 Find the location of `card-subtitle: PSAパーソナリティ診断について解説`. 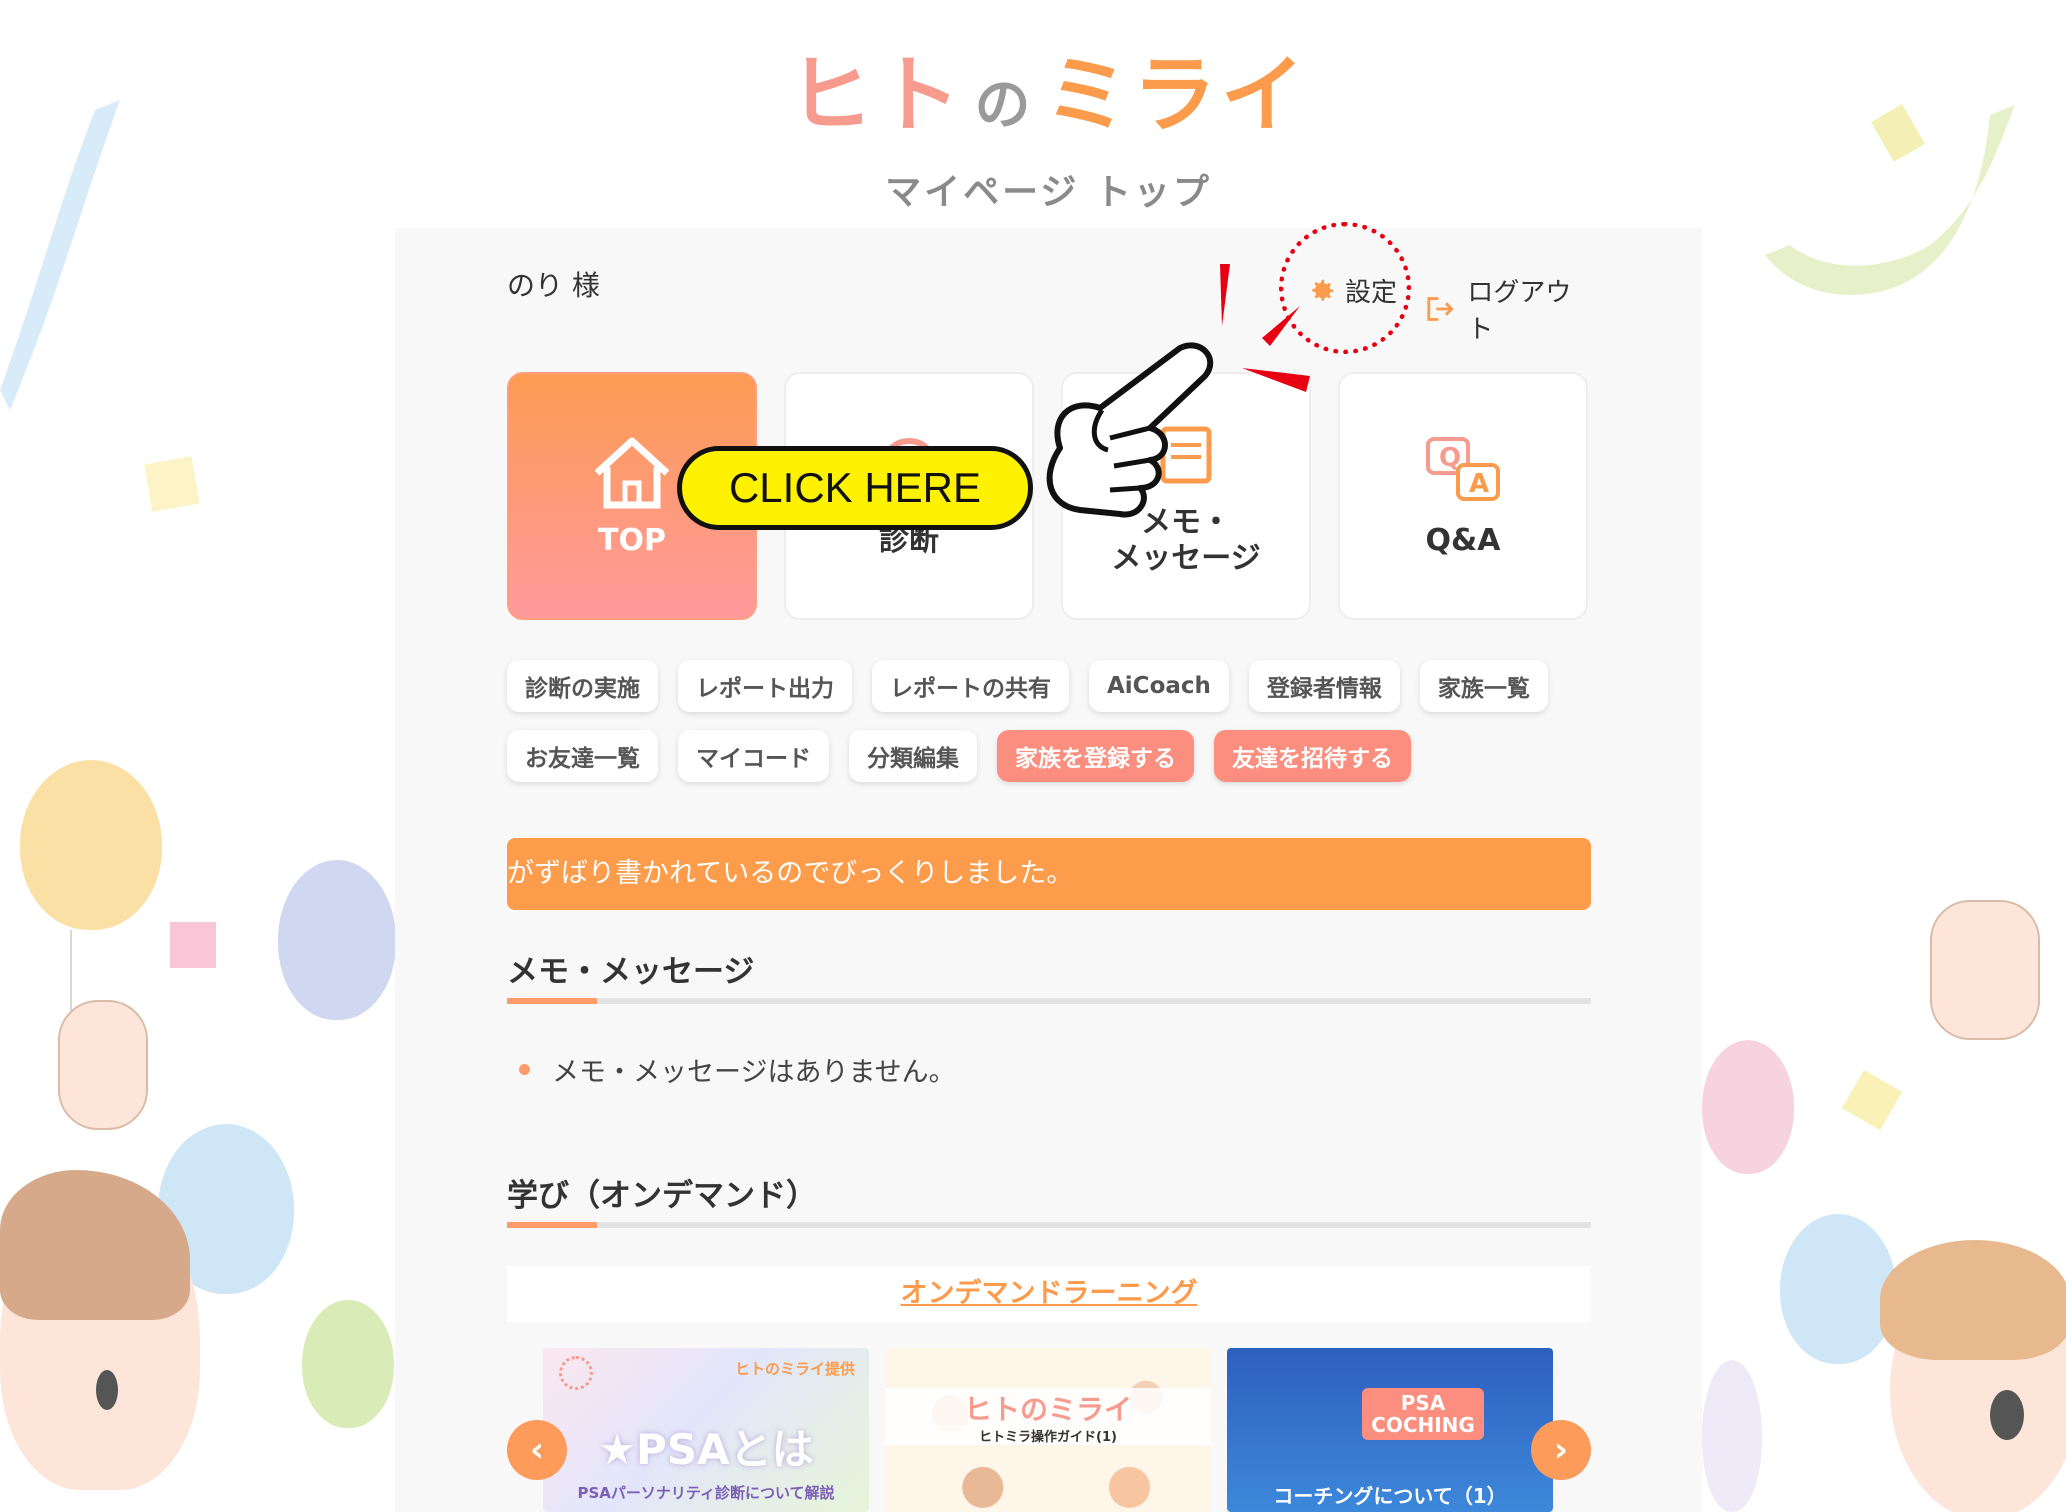

card-subtitle: PSAパーソナリティ診断について解説 is located at coordinates (706, 1493).